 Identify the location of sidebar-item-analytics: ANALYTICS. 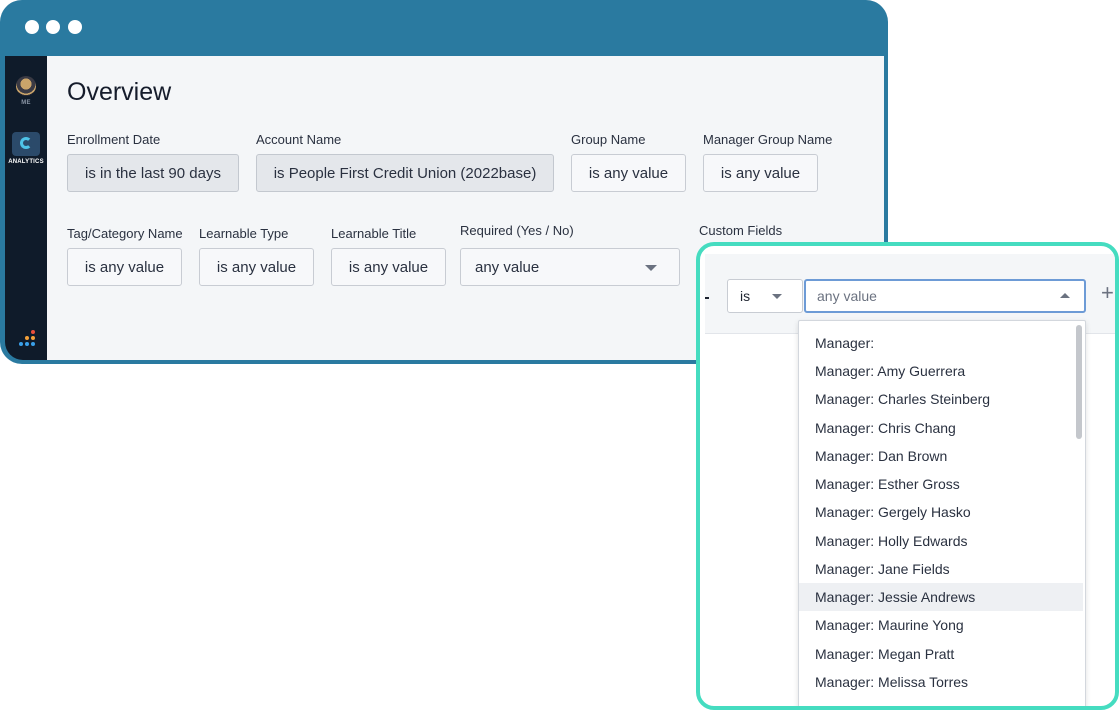
(26, 148).